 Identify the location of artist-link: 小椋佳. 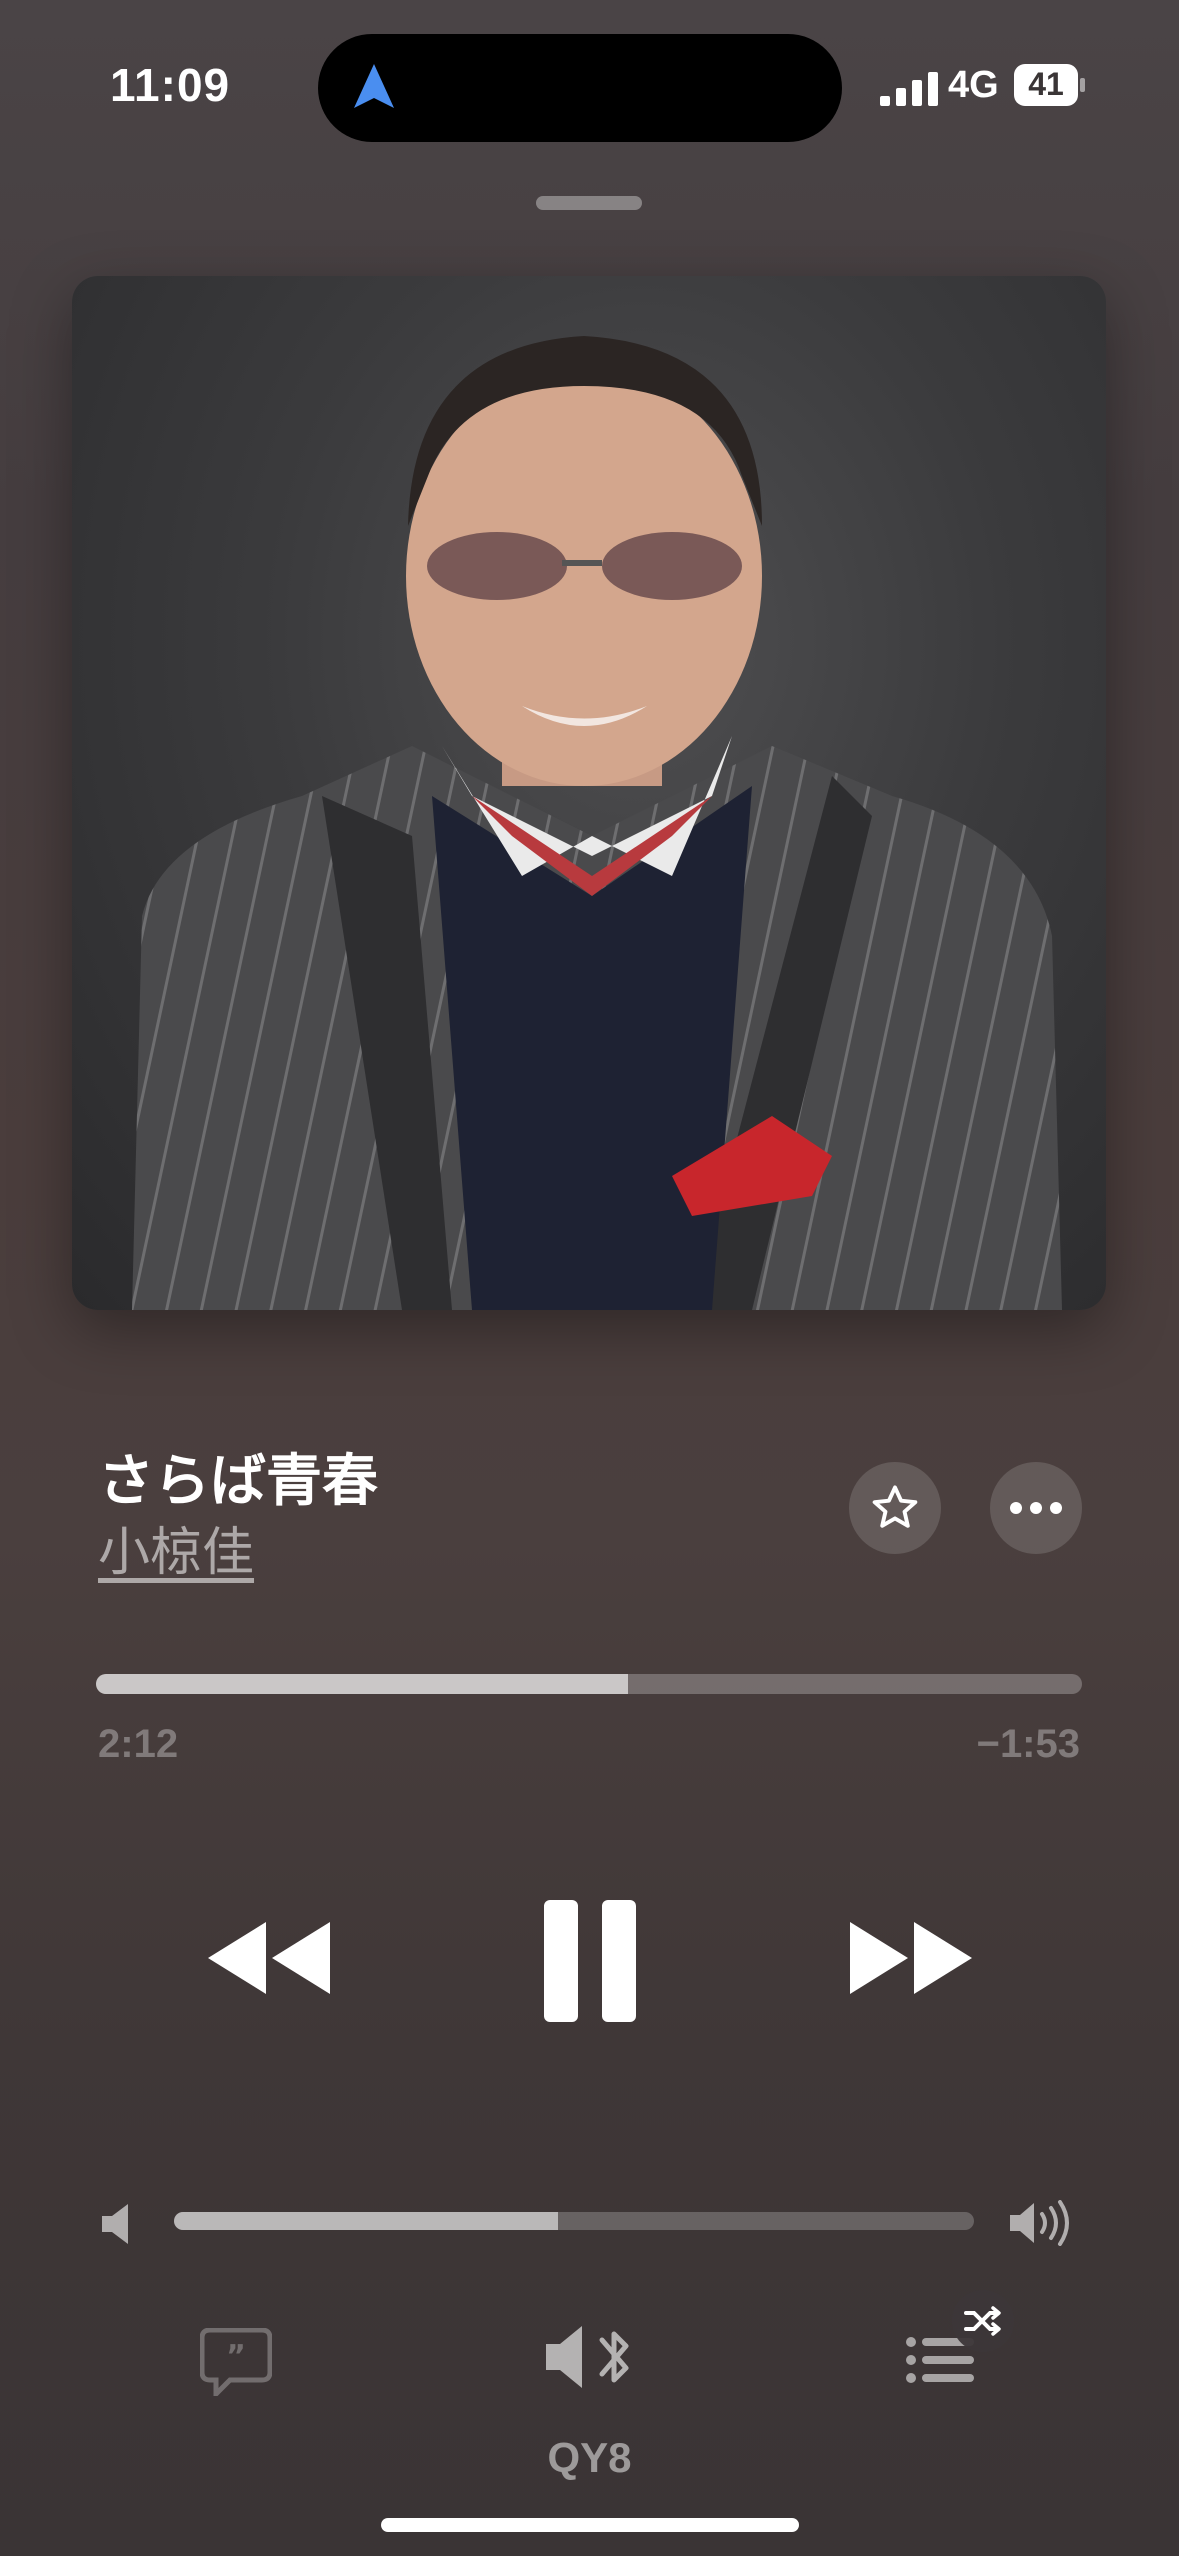
(176, 1547).